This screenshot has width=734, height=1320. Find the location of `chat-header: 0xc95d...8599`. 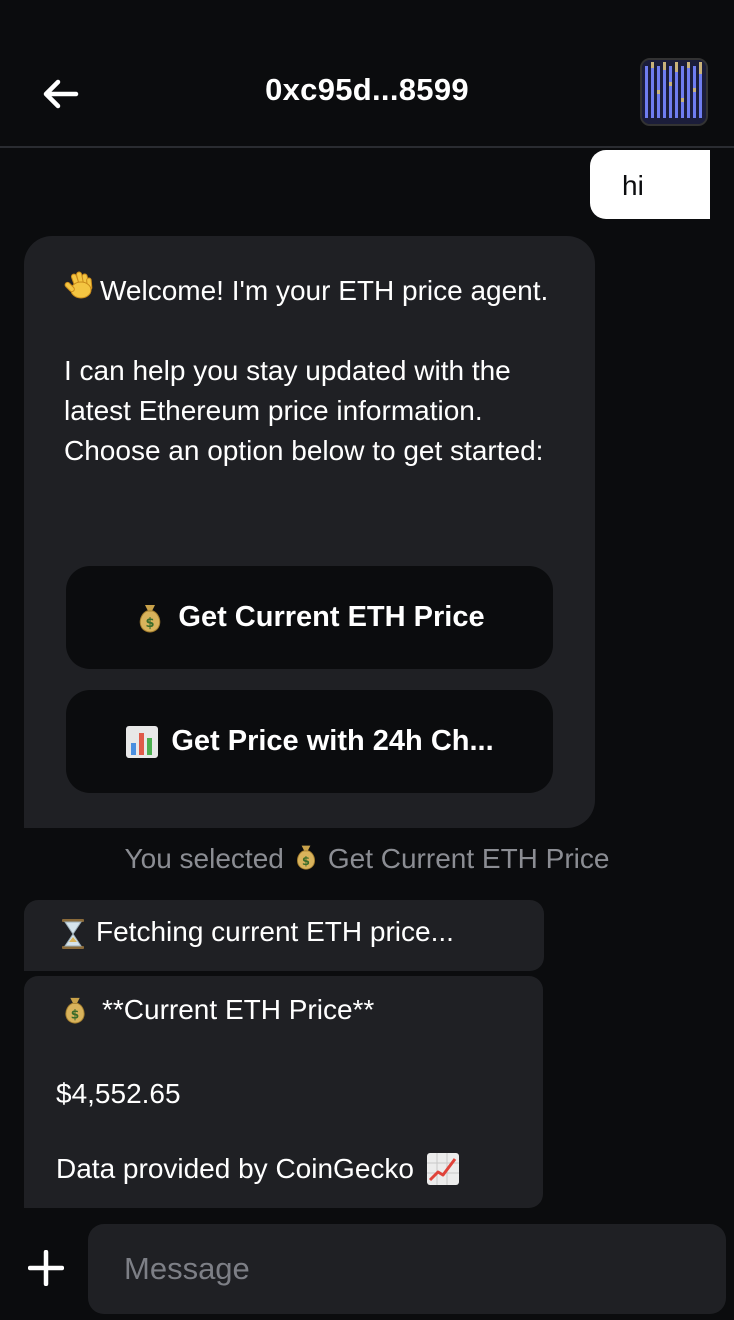

chat-header: 0xc95d...8599 is located at coordinates (367, 74).